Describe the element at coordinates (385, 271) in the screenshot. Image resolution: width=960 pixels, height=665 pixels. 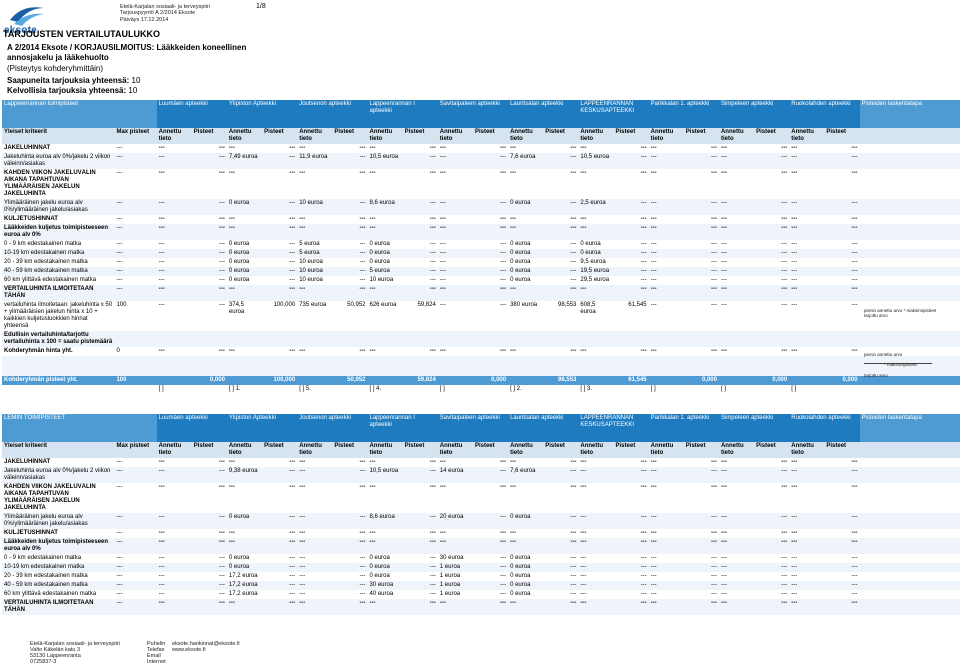
I see `given-value-cell: 5 euroa` at that location.